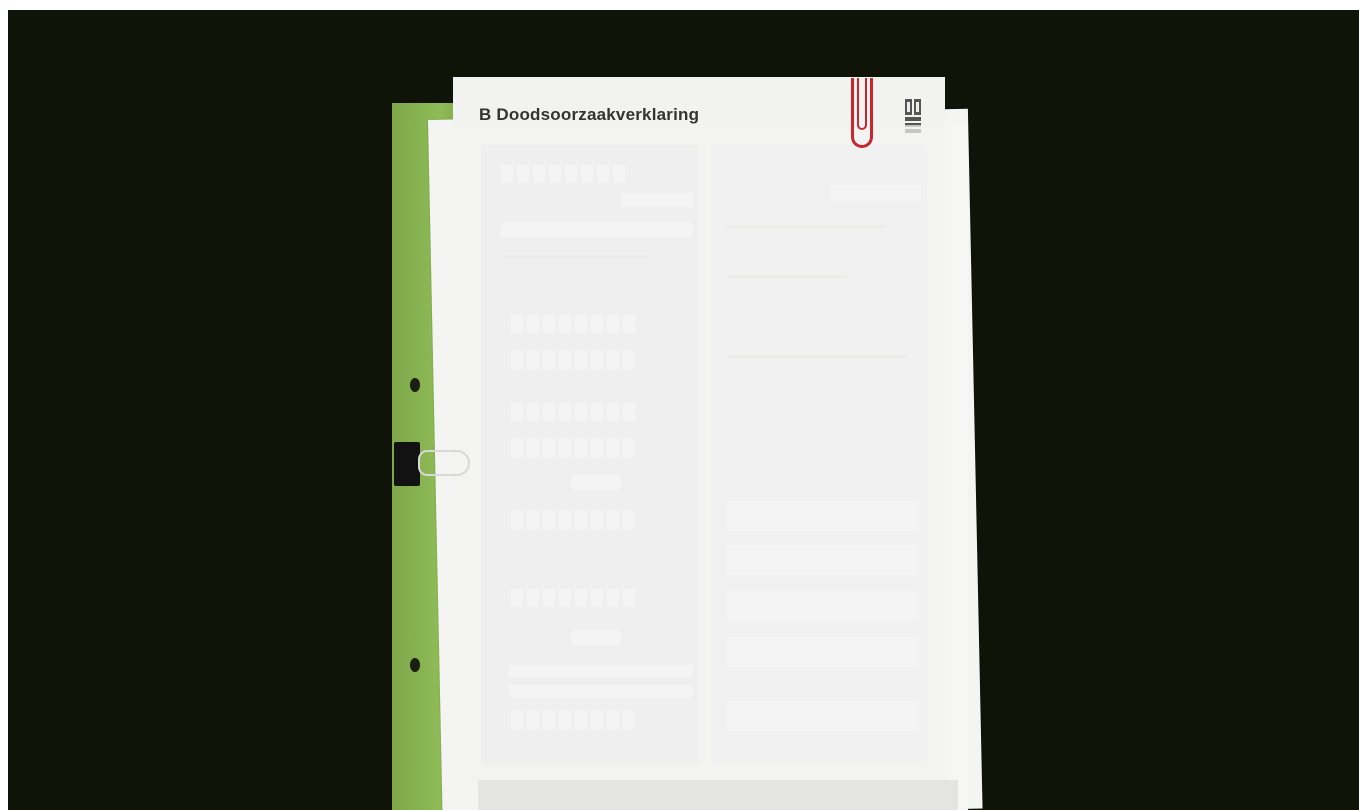  Describe the element at coordinates (444, 463) in the screenshot. I see `binder-clip-handle` at that location.